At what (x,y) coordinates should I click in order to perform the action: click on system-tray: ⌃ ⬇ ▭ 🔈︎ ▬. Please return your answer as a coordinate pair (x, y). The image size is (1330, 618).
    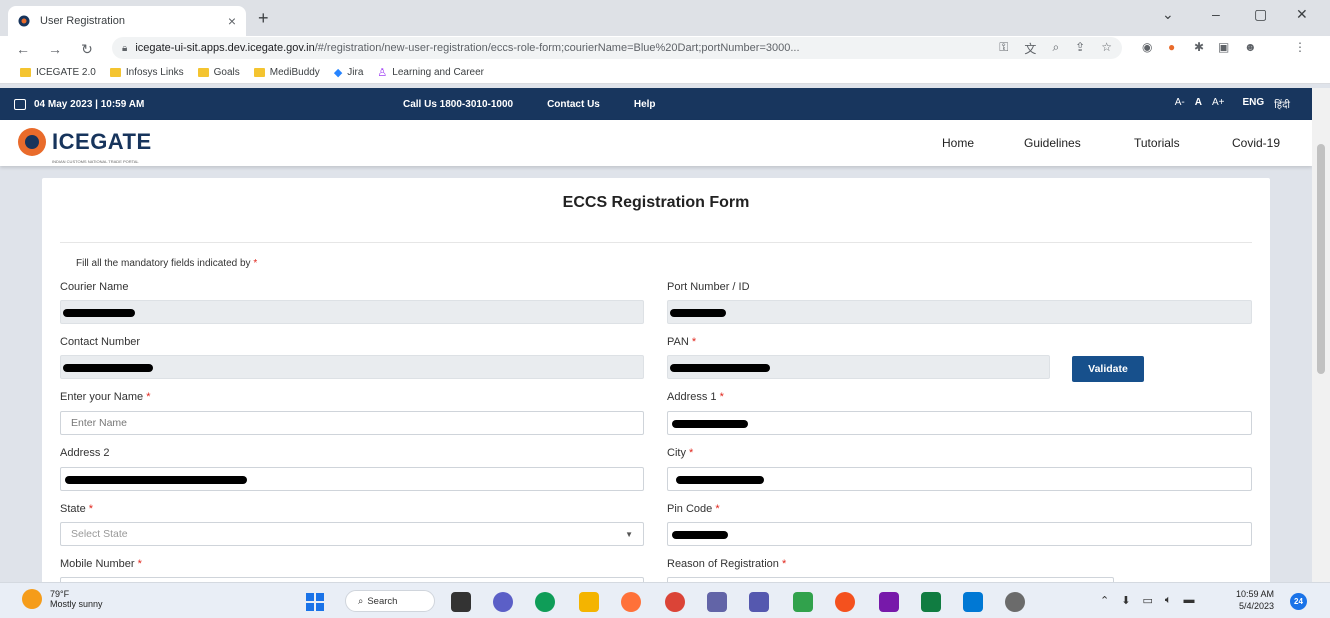
    Looking at the image, I should click on (1147, 600).